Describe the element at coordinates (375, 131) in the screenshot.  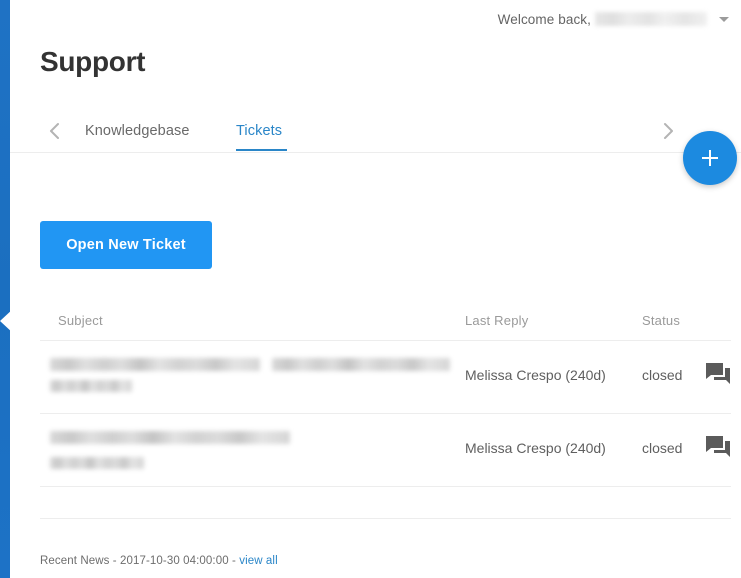
I see `tabs-bar: Knowledgebase Tickets` at that location.